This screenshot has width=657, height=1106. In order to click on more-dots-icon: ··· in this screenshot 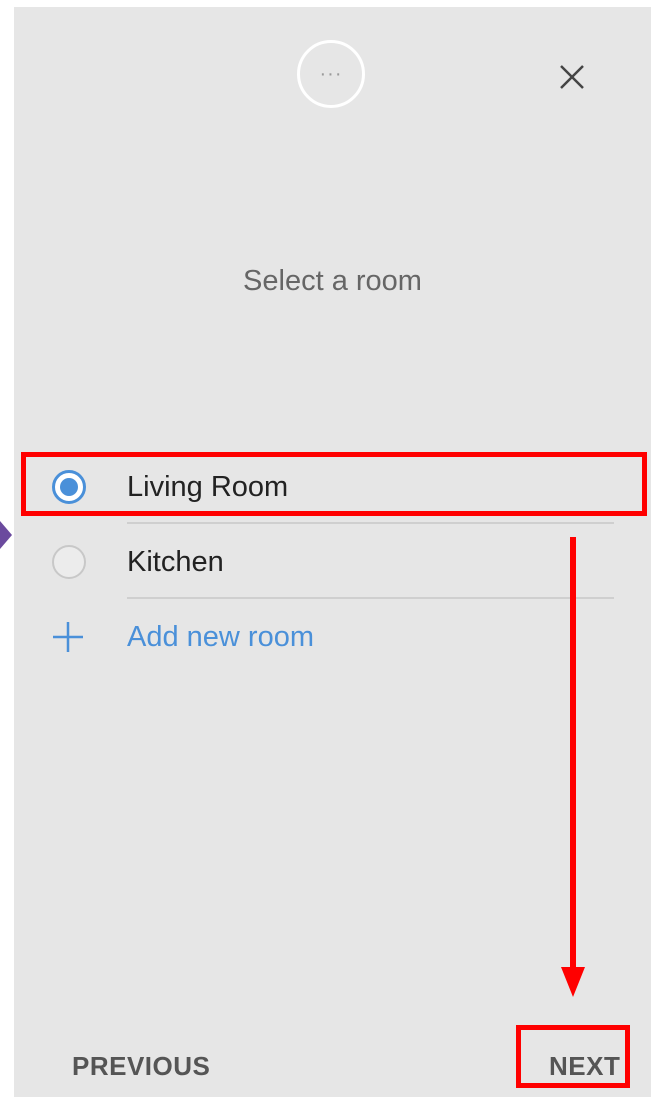, I will do `click(331, 74)`.